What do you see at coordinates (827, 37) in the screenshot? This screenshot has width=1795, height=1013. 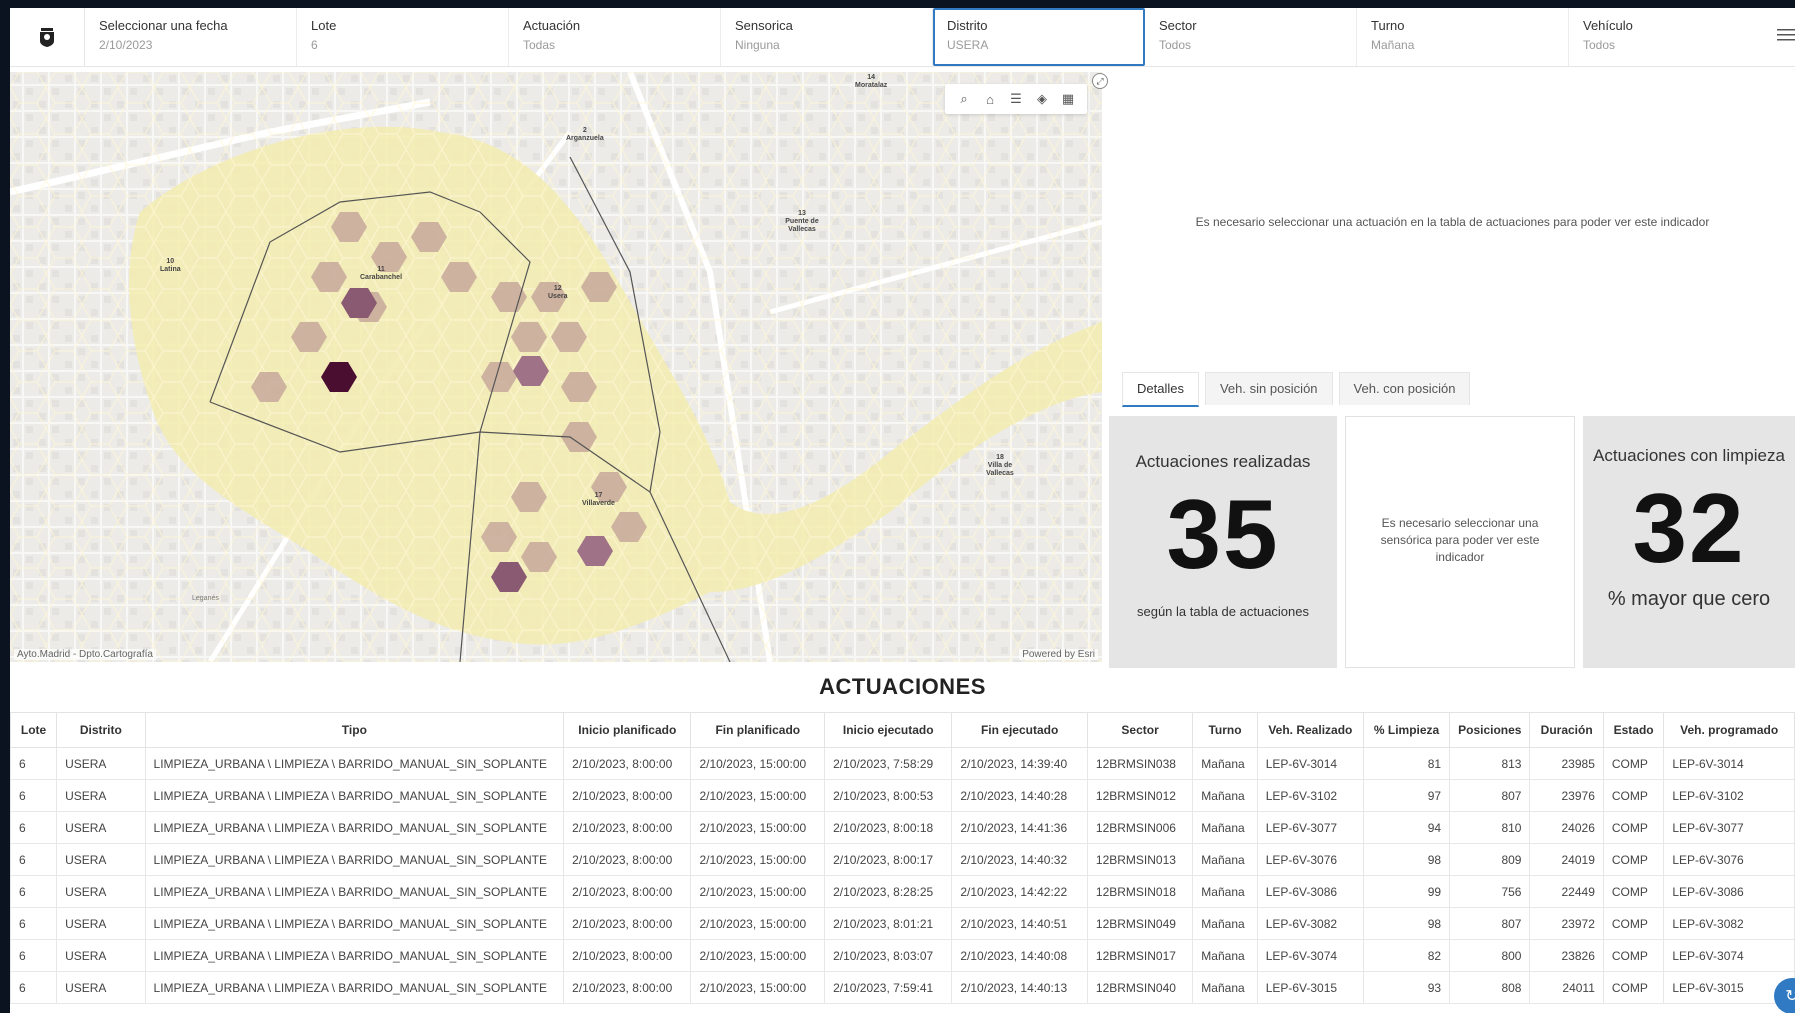 I see `filter-sensorica: Sensorica Ninguna` at bounding box center [827, 37].